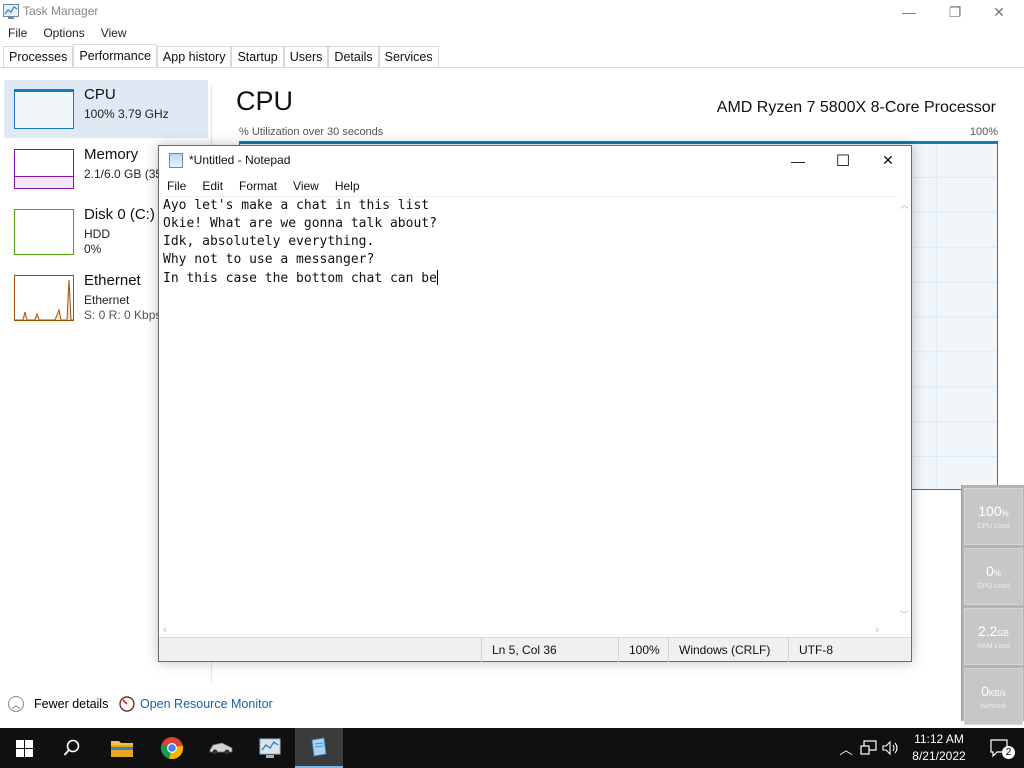 Image resolution: width=1024 pixels, height=768 pixels. Describe the element at coordinates (846, 748) in the screenshot. I see `show-hidden-icons-icon: ︿` at that location.